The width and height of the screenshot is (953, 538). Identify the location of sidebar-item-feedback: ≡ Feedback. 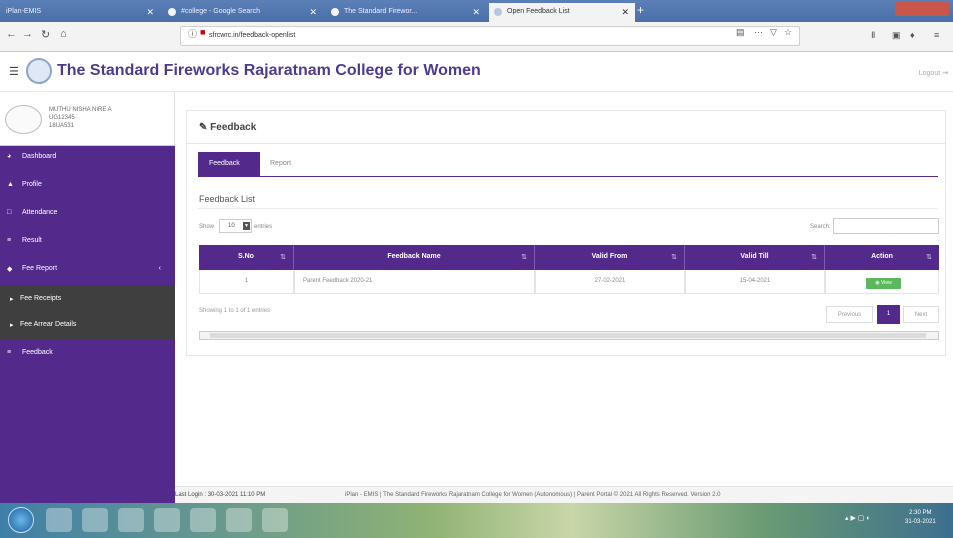
(87, 353).